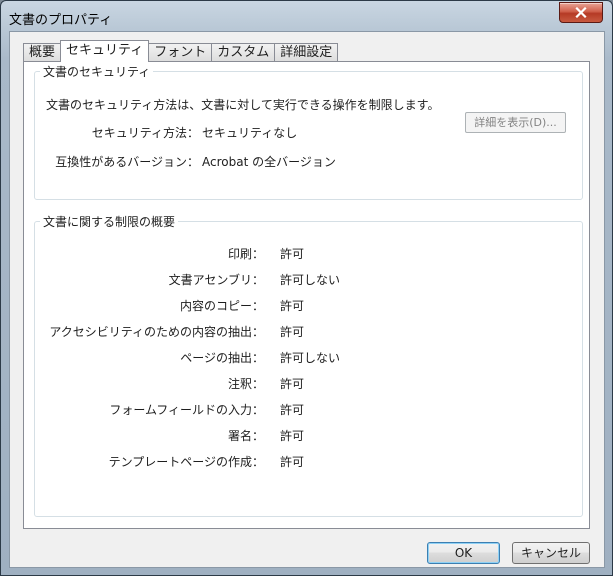  I want to click on restriction-value-page-extract: 許可しない, so click(310, 358).